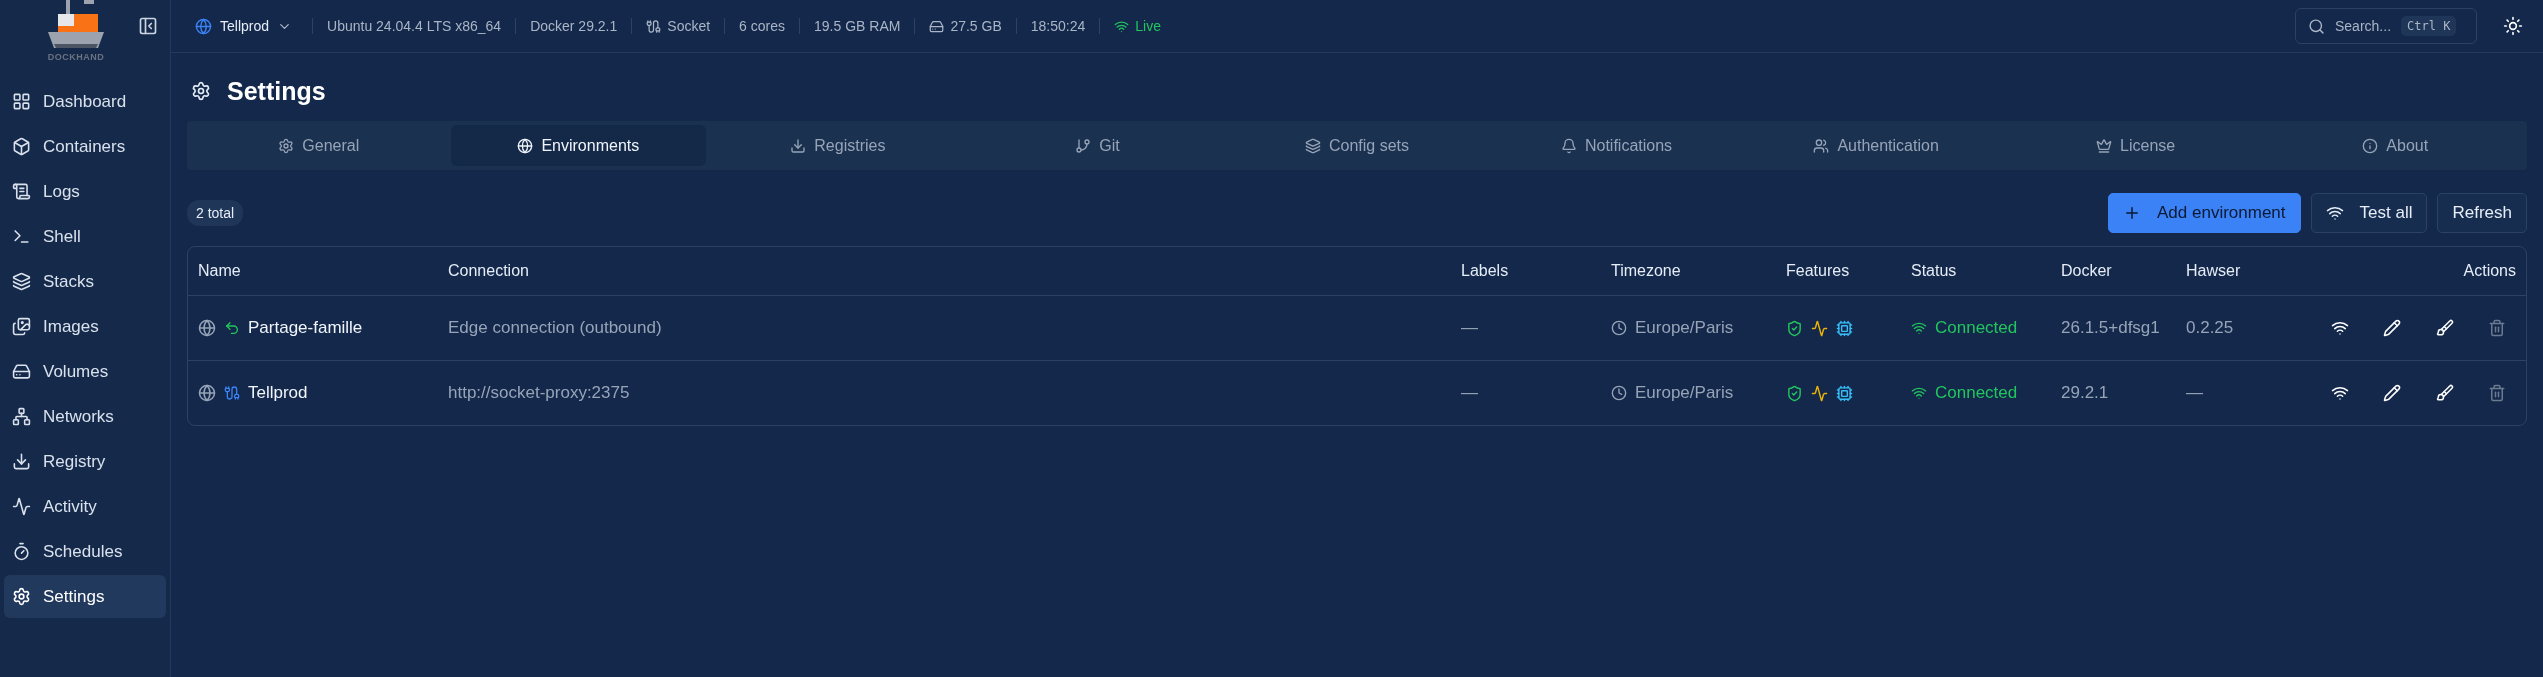 The width and height of the screenshot is (2543, 677). Describe the element at coordinates (578, 145) in the screenshot. I see `settings-tab: Environments` at that location.